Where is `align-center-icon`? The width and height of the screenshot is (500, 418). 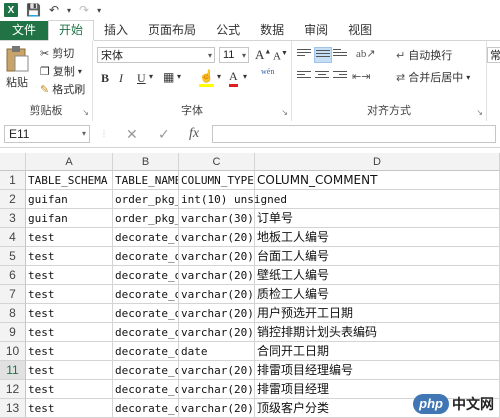 align-center-icon is located at coordinates (322, 76).